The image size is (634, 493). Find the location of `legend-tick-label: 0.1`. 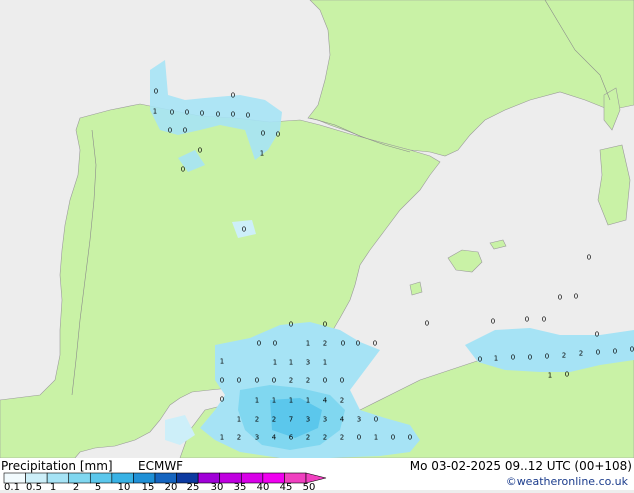

legend-tick-label: 0.1 is located at coordinates (12, 487).